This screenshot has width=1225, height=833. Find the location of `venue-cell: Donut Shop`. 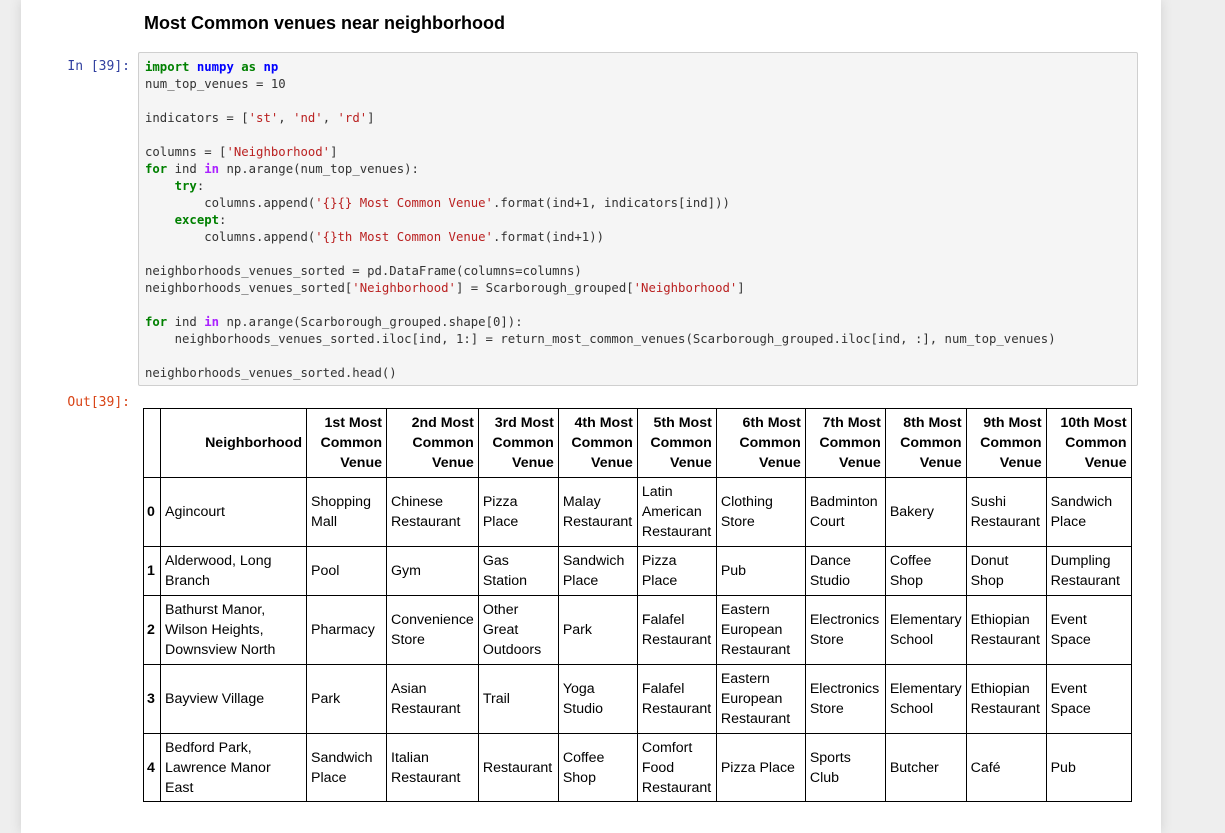

venue-cell: Donut Shop is located at coordinates (1006, 571).